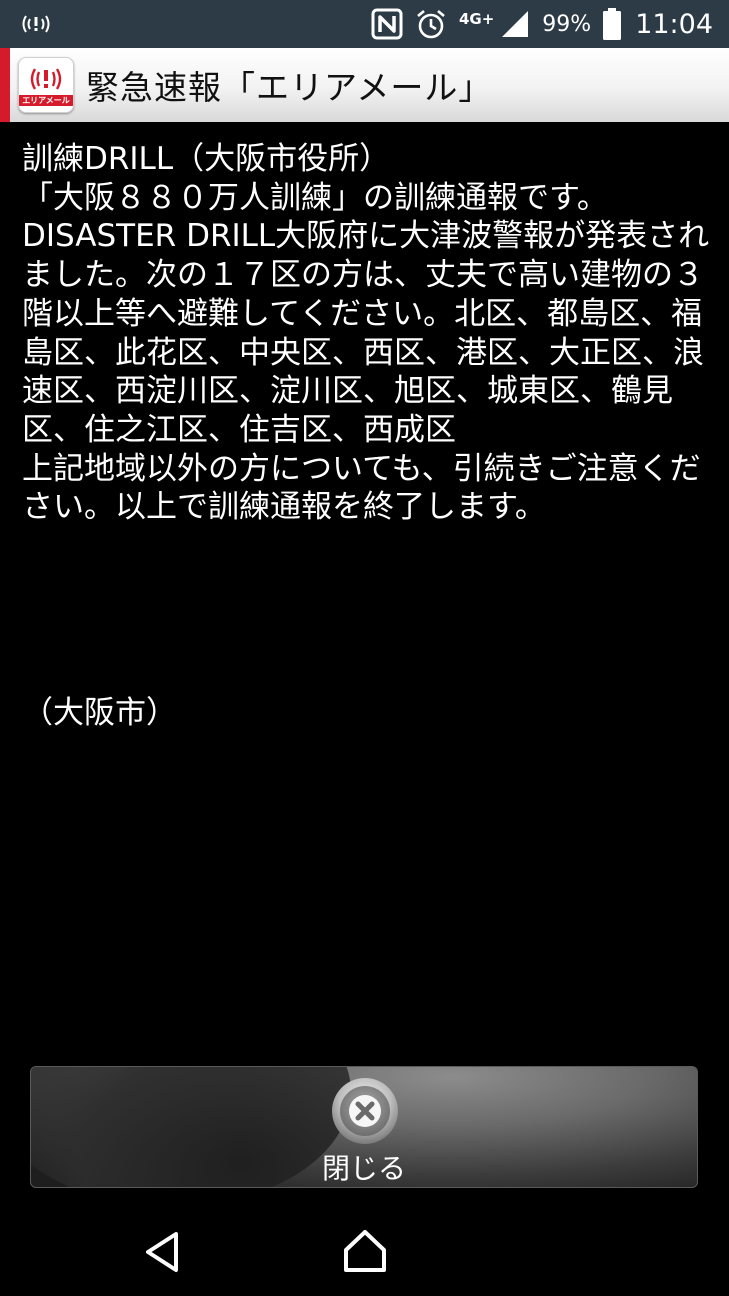 The height and width of the screenshot is (1296, 729). Describe the element at coordinates (431, 24) in the screenshot. I see `alarm-icon` at that location.